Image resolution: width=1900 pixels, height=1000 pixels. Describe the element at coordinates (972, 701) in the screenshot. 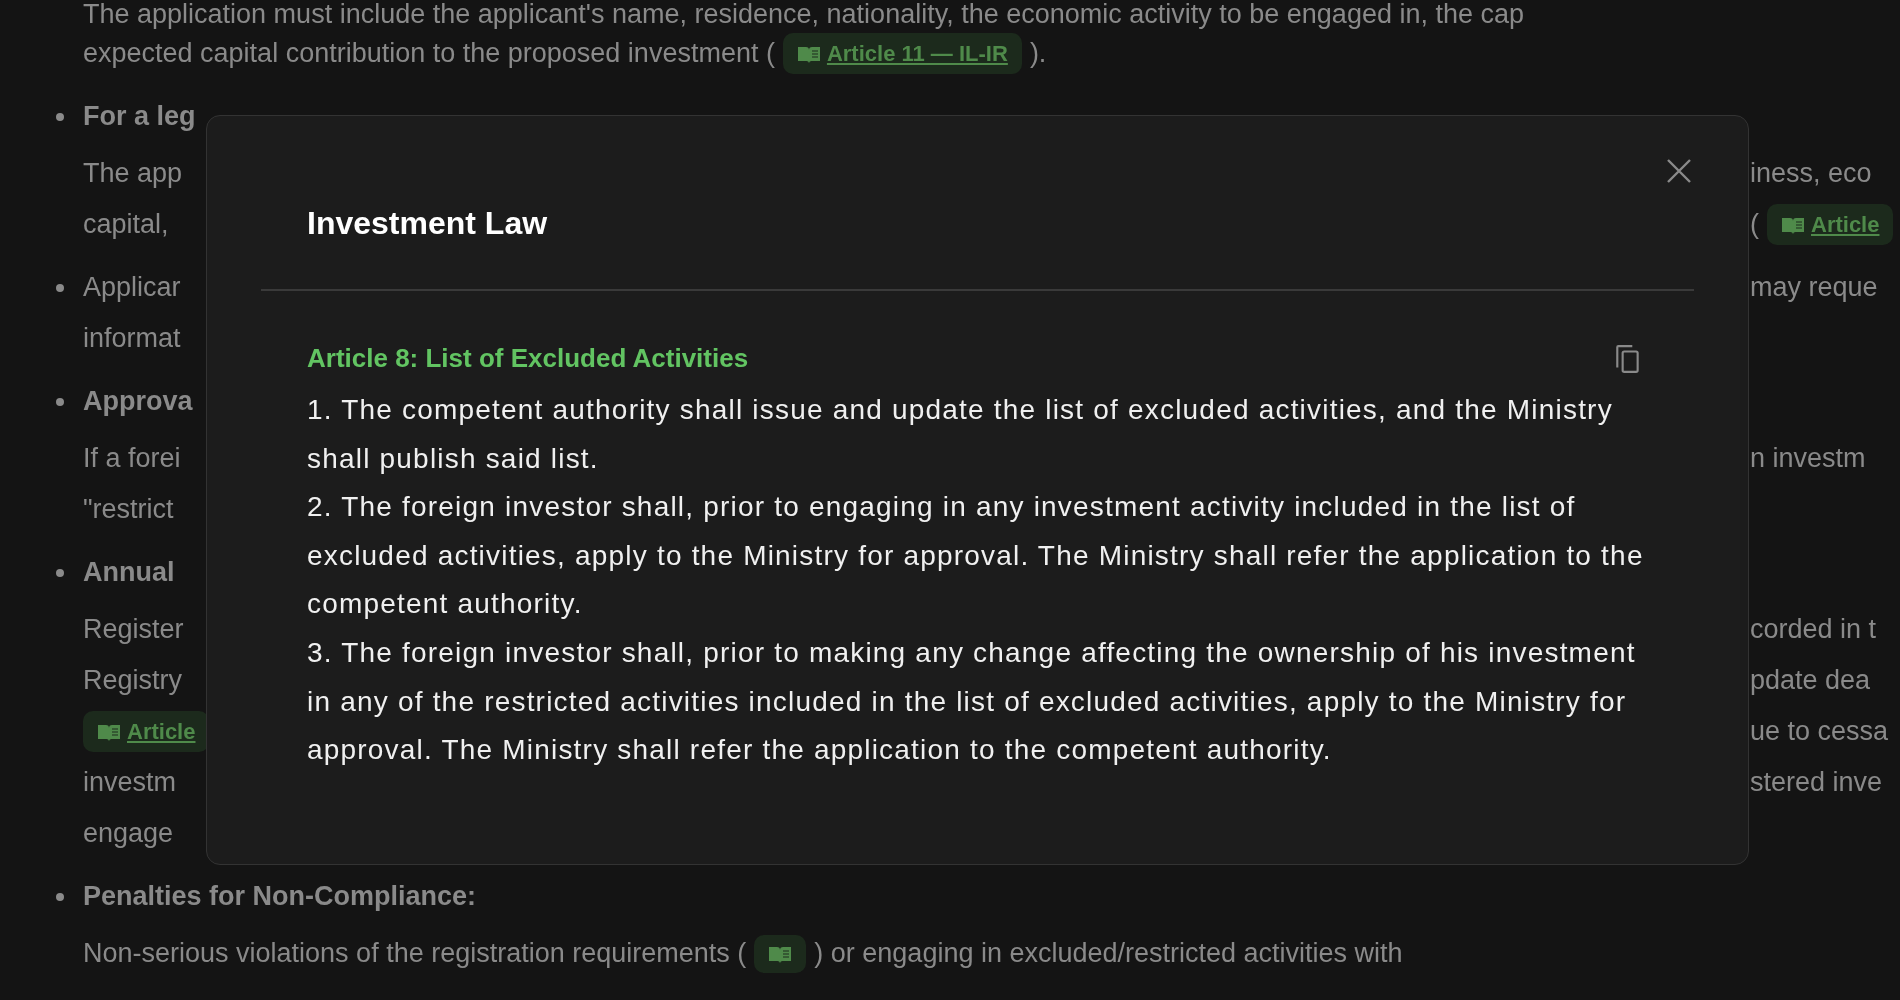

I see `article-paragraph: 3. The foreign investor shall, prior to making any change affecting the ownership of his investment in any of the restricted activities included in the list of excluded activities, apply to the Ministry for approval. The Ministry shall refer the application to the competent authority.` at that location.